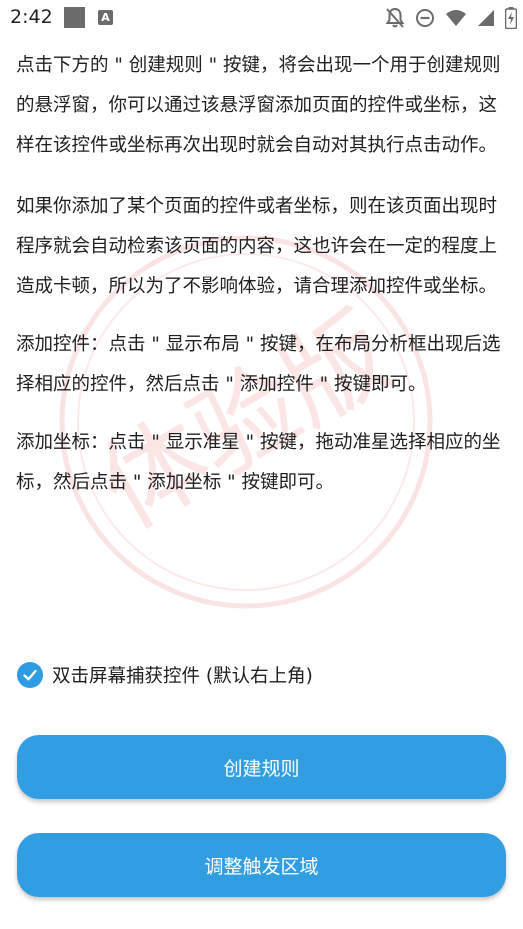  I want to click on square-notification-icon, so click(74, 17).